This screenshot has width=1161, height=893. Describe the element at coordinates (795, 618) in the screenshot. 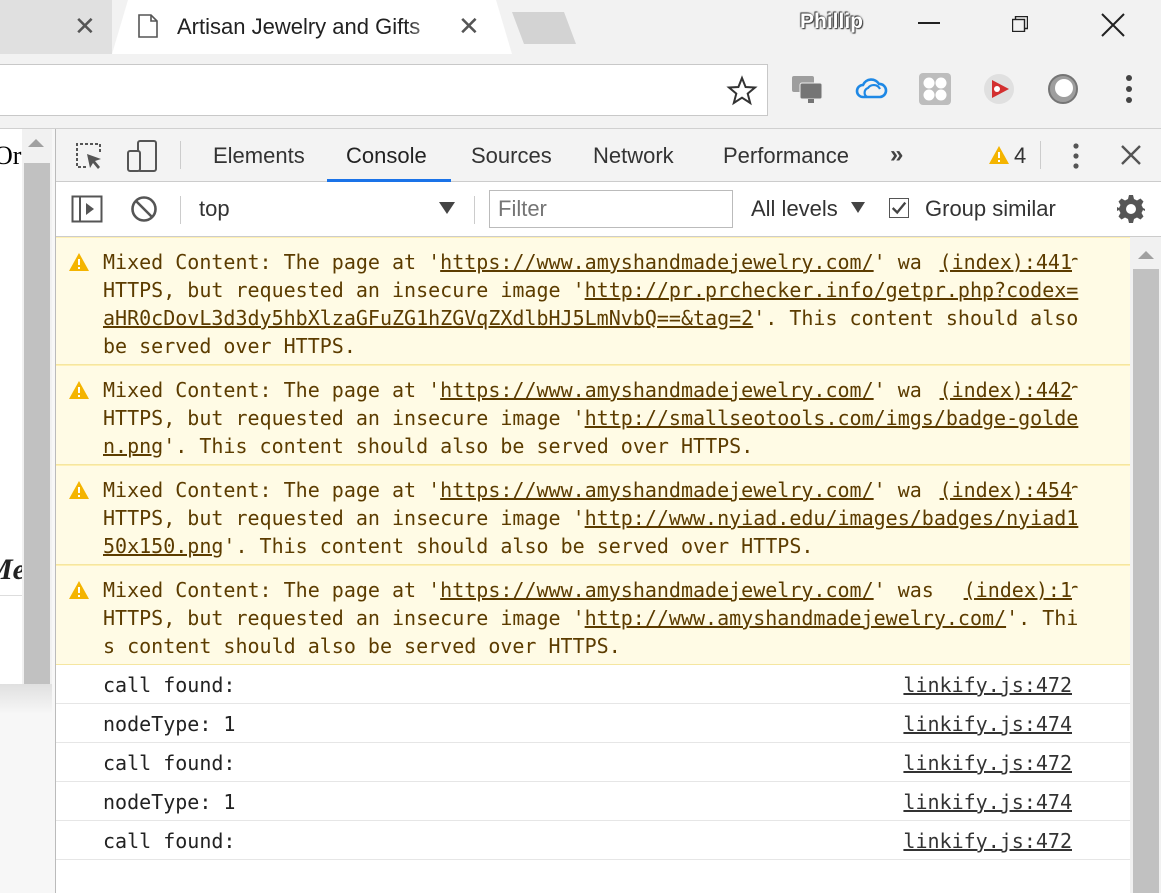

I see `resource-url-link: http://www.amyshandmadejewelry.com/` at that location.